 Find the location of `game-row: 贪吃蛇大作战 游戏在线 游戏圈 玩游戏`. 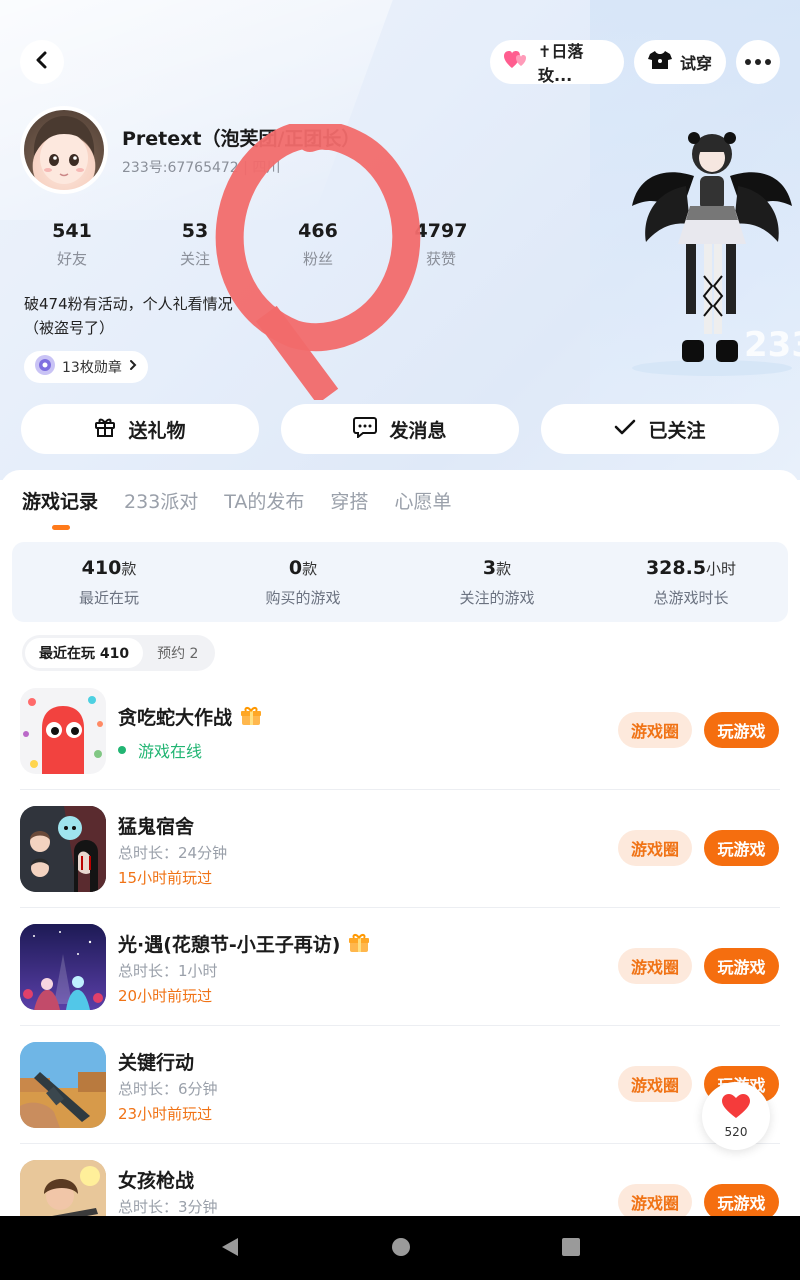

game-row: 贪吃蛇大作战 游戏在线 游戏圈 玩游戏 is located at coordinates (400, 731).